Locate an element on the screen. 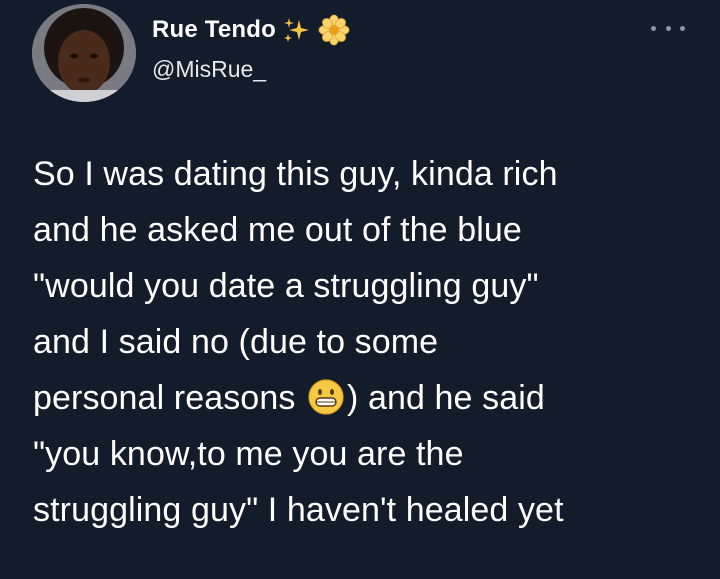 The image size is (720, 579). sparkles-icon is located at coordinates (297, 30).